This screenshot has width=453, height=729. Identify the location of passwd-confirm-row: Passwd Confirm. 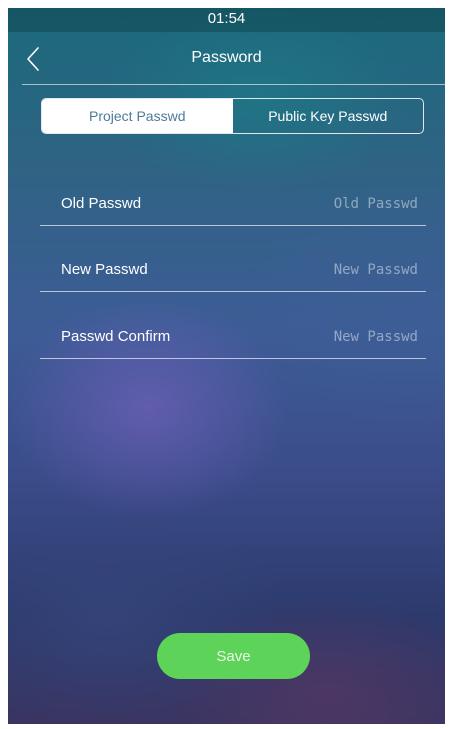
(233, 337).